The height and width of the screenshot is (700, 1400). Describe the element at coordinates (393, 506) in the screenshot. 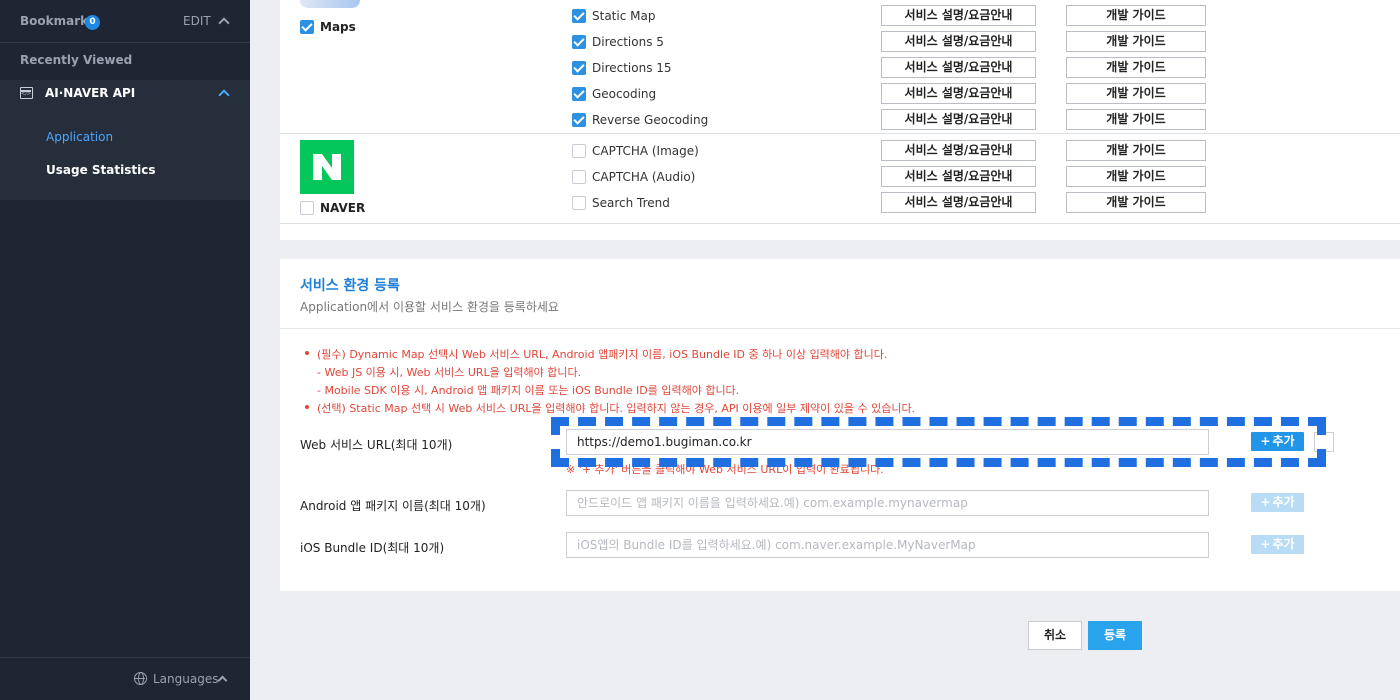

I see `android-package-label: Android 앱 패키지 이름(최대 10개)` at that location.